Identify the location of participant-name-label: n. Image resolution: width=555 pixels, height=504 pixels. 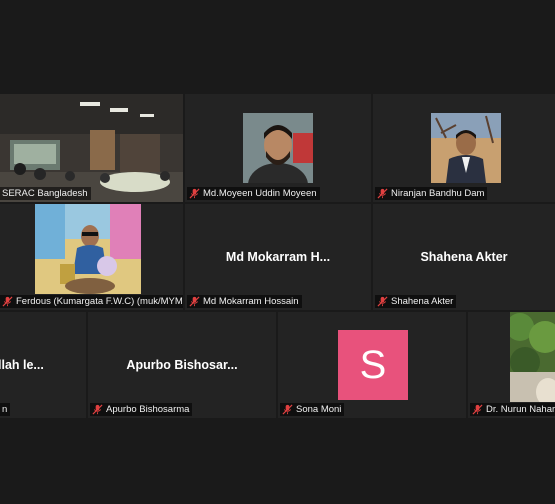
(5, 409).